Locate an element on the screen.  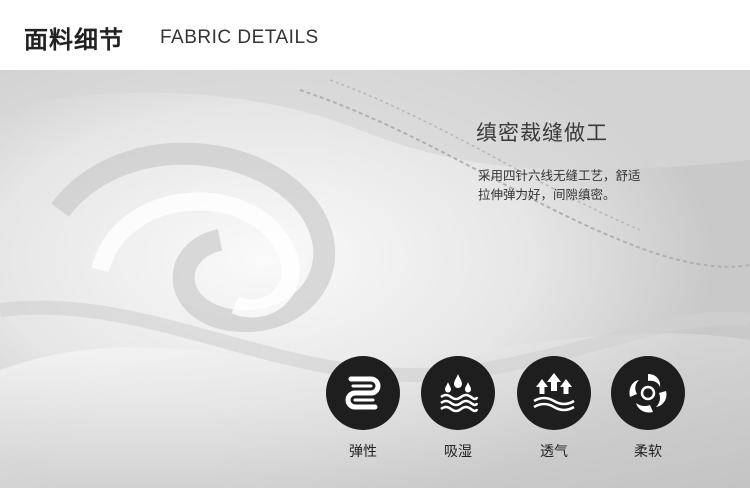
feature-label-soft: 柔软 is located at coordinates (648, 452).